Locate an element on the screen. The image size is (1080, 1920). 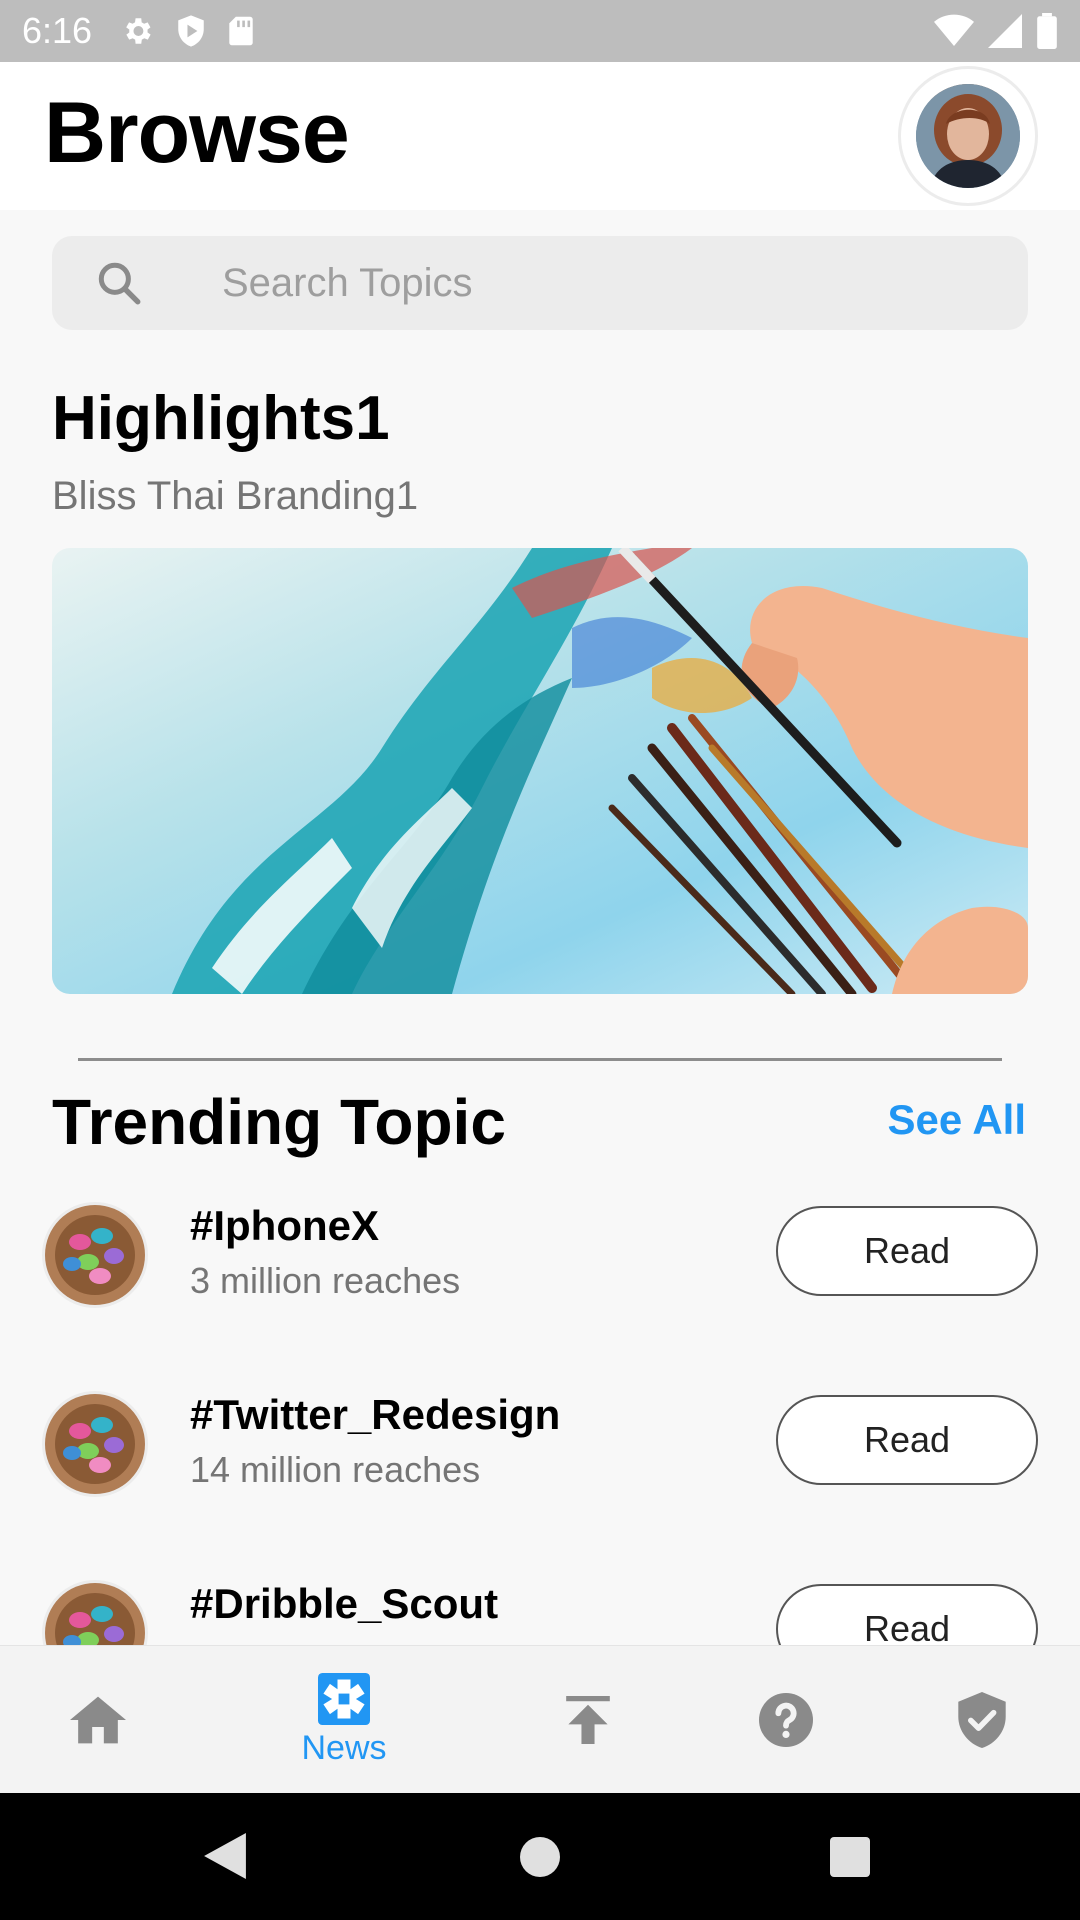
avatar is located at coordinates (968, 136).